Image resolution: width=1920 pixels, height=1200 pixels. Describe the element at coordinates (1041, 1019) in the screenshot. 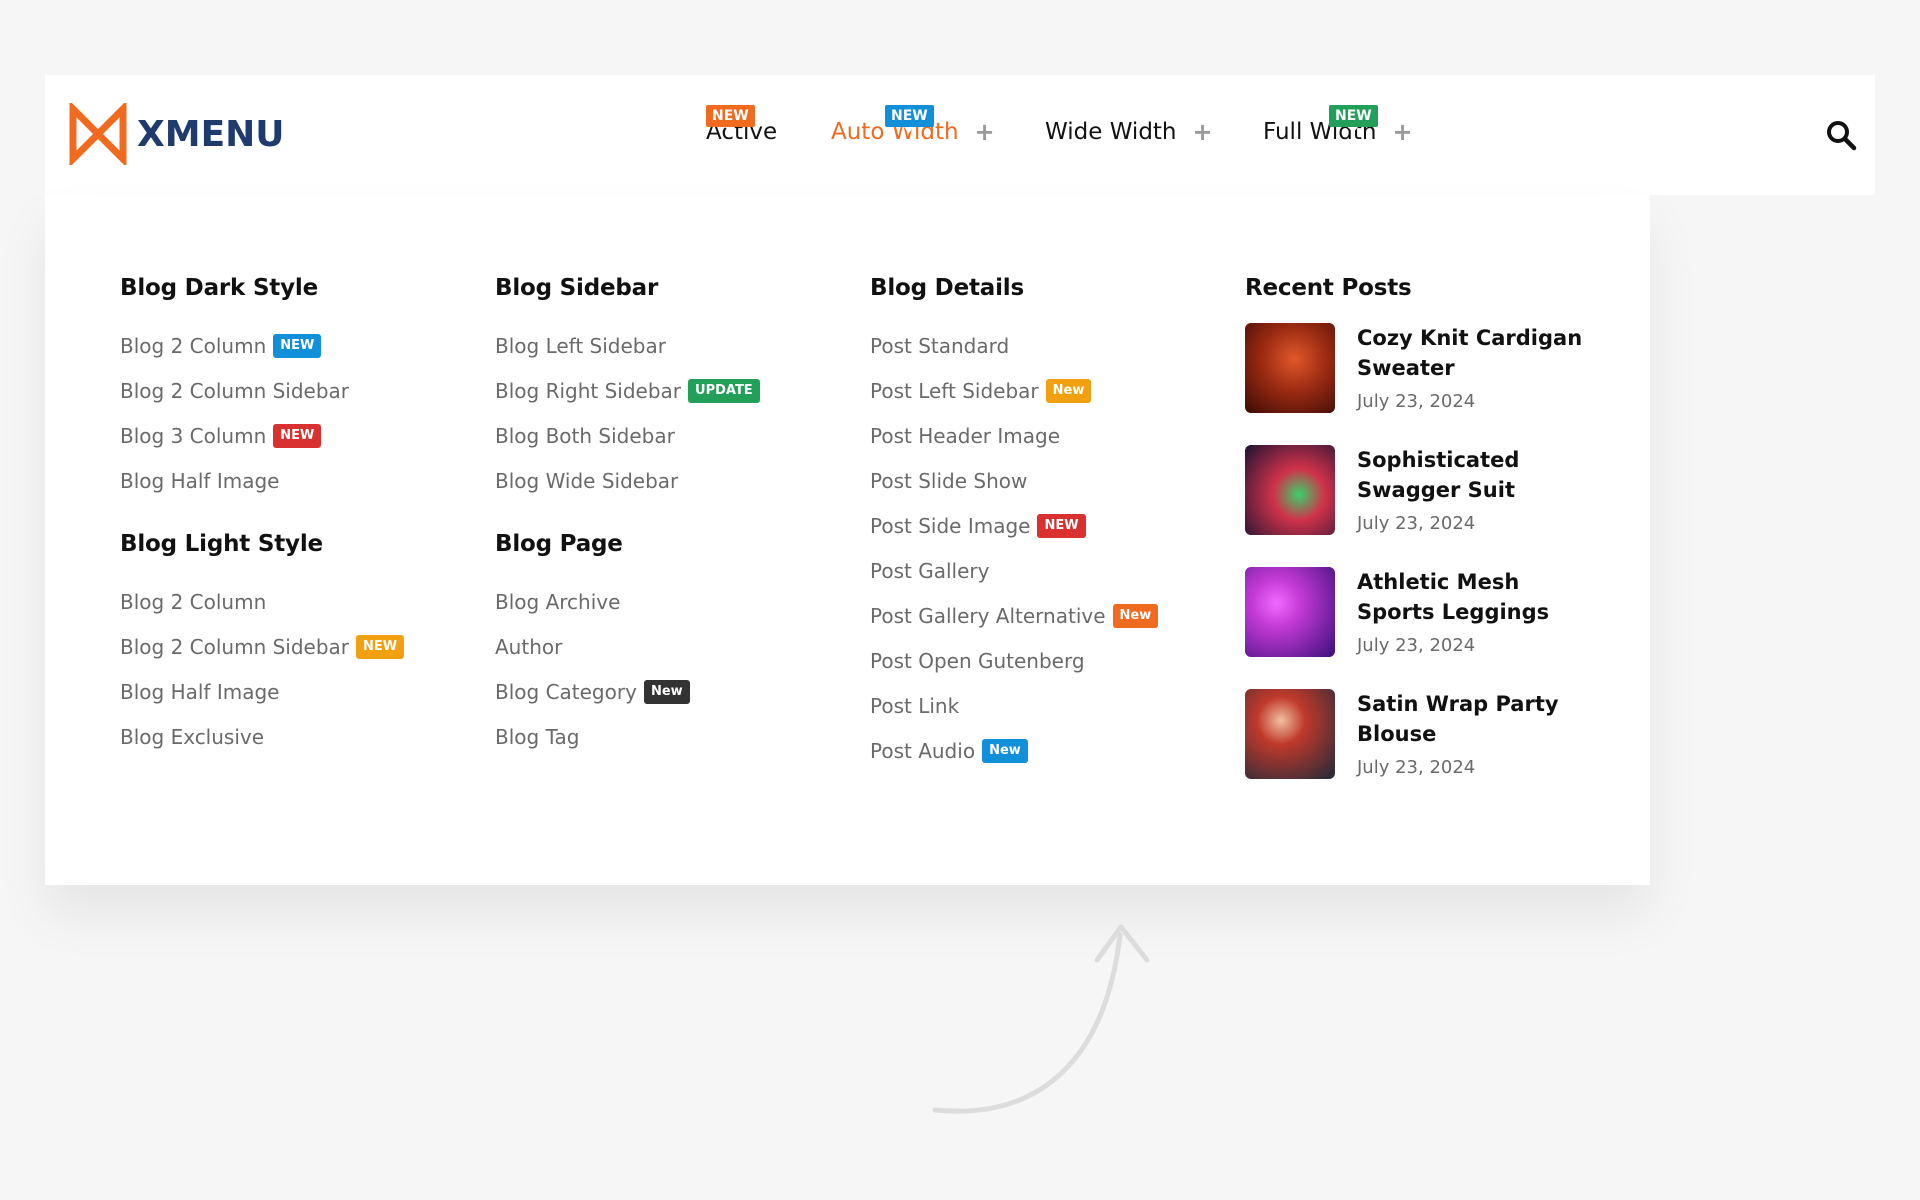

I see `curved-arrow-icon` at that location.